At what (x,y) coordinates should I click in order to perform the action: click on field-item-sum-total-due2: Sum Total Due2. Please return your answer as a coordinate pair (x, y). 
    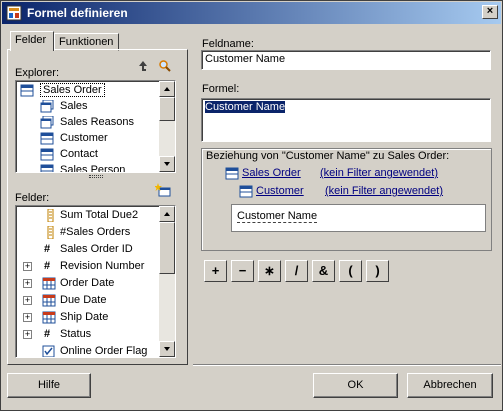
    Looking at the image, I should click on (88, 216).